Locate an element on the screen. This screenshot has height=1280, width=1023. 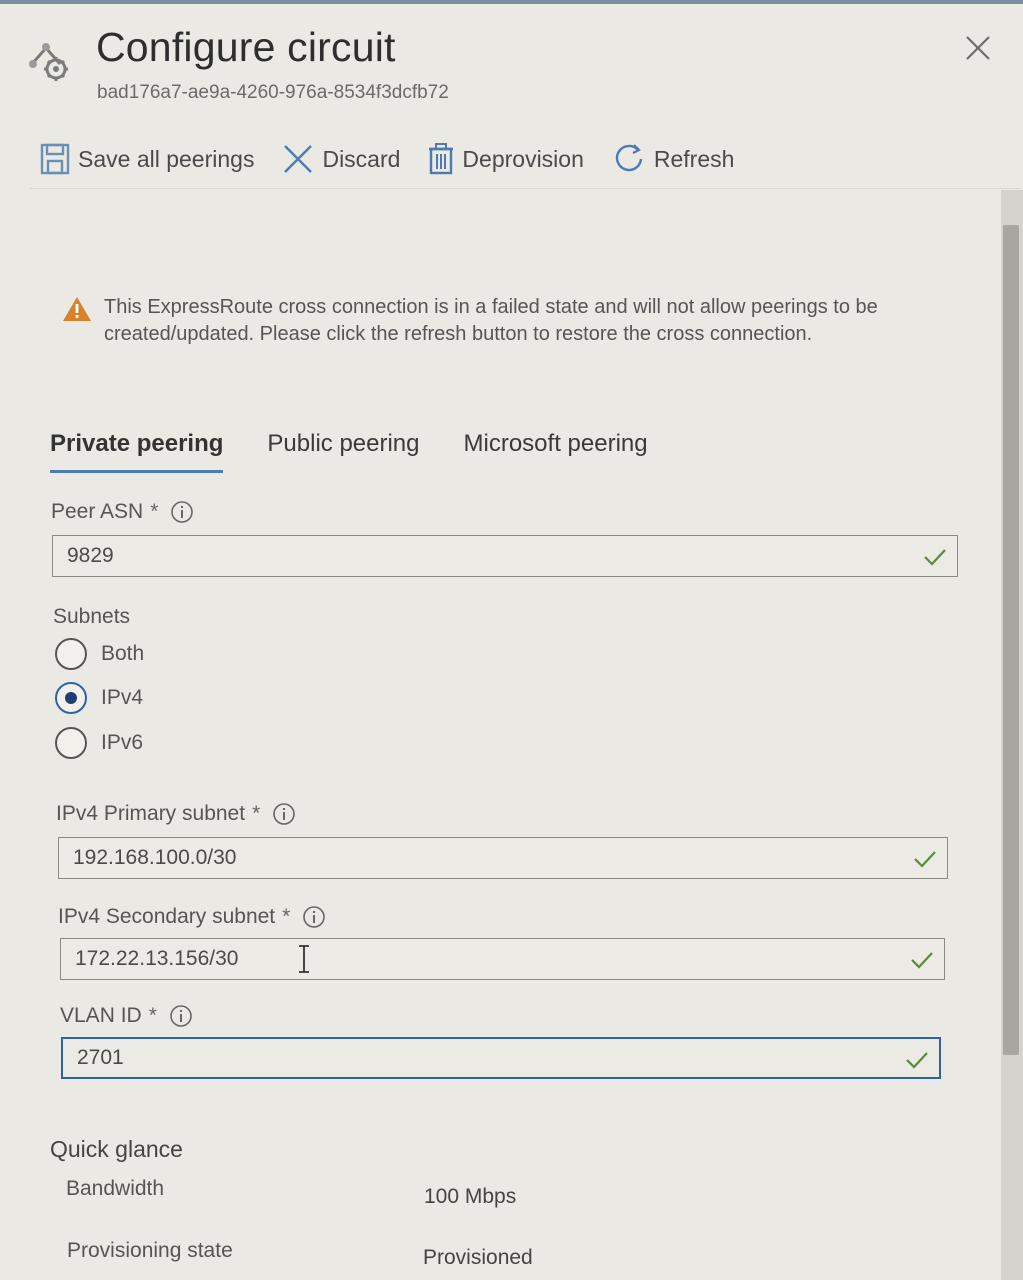
ipv4-primary-label: IPv4 Primary subnet * is located at coordinates (176, 814).